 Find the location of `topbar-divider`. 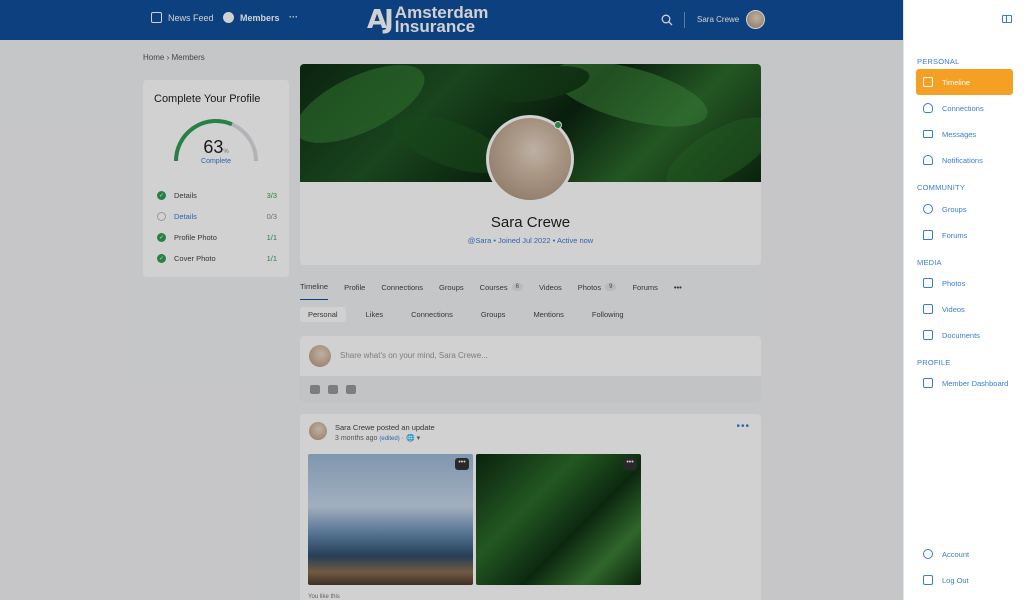

topbar-divider is located at coordinates (684, 20).